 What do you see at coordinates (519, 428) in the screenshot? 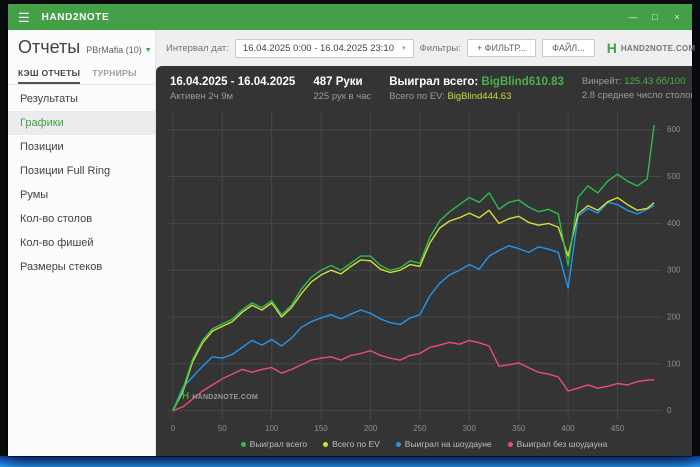
I see `svg-text: 350` at bounding box center [519, 428].